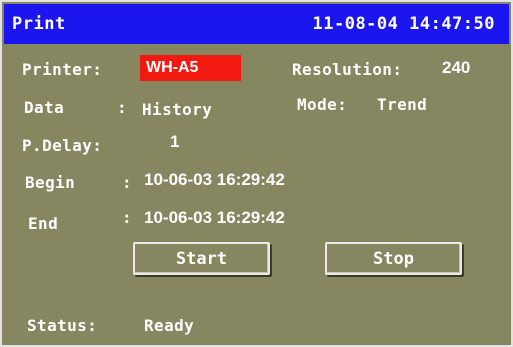  Describe the element at coordinates (393, 258) in the screenshot. I see `stop-button: Stop` at that location.